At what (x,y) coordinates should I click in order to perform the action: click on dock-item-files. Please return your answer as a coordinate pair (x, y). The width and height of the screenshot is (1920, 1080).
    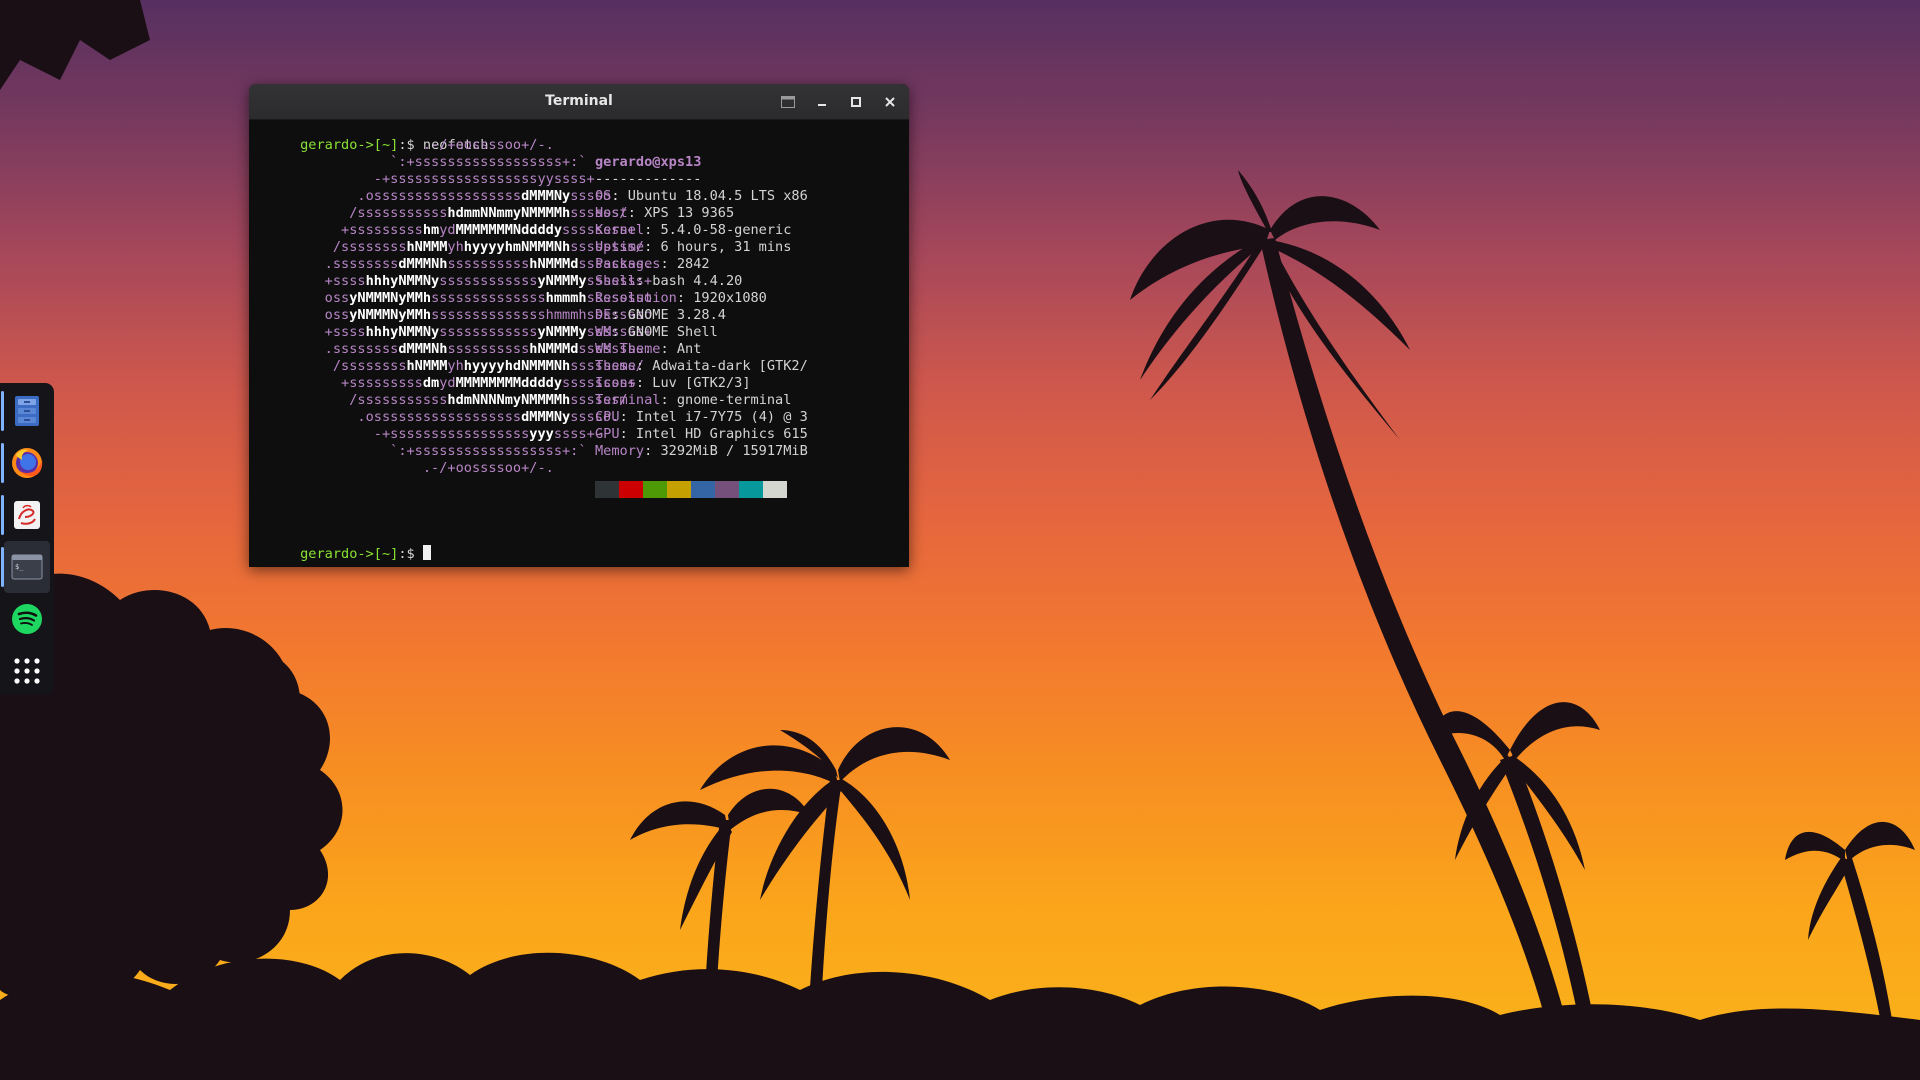
    Looking at the image, I should click on (27, 411).